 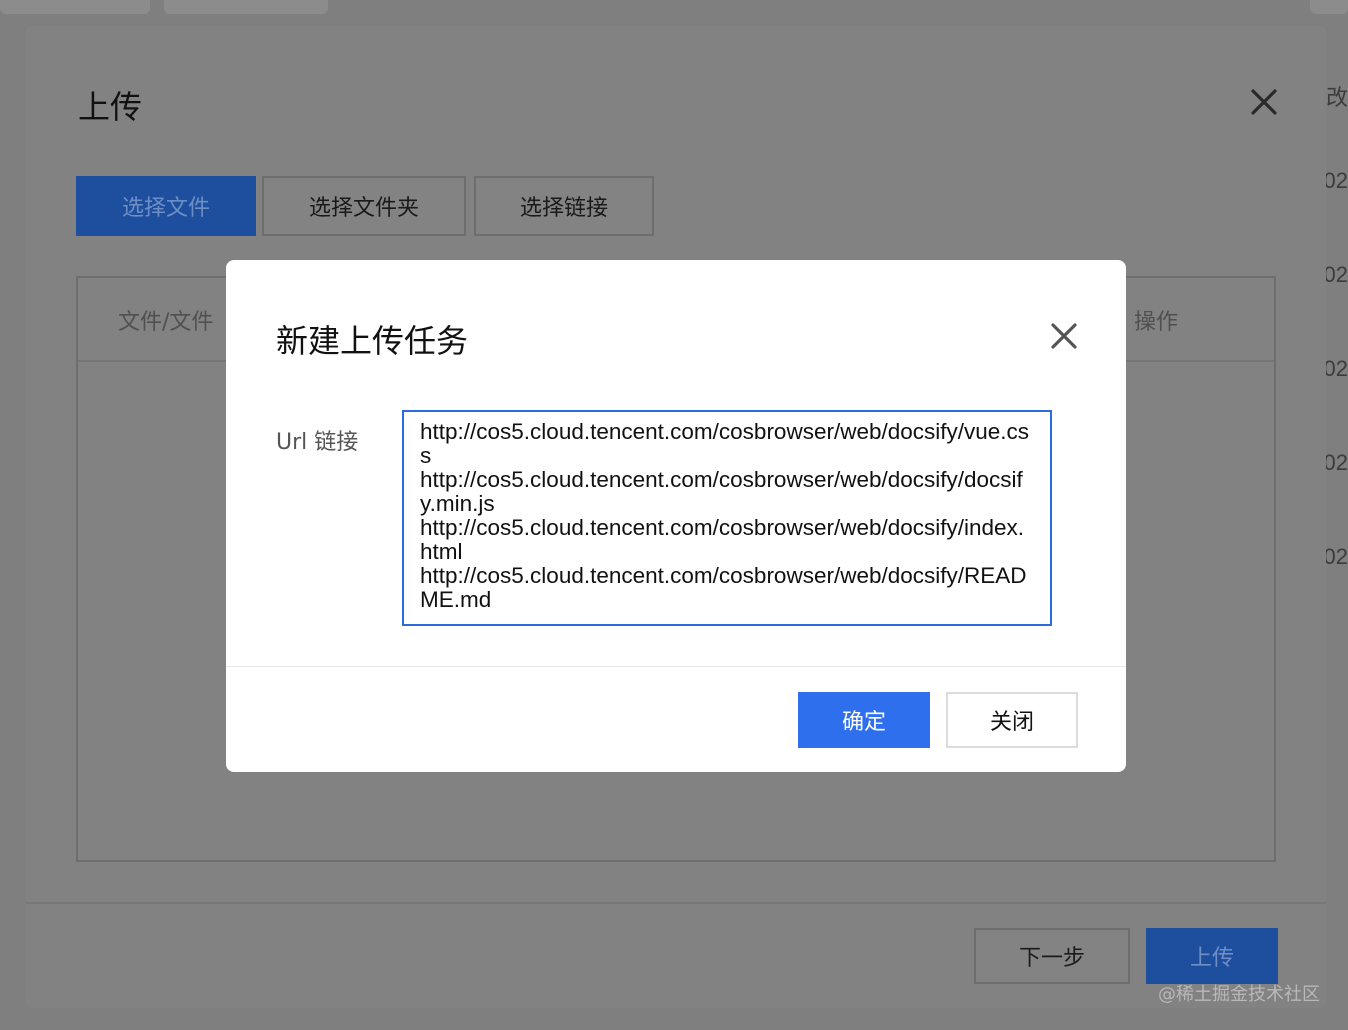 I want to click on select-file-button: 选择文件, so click(x=166, y=206).